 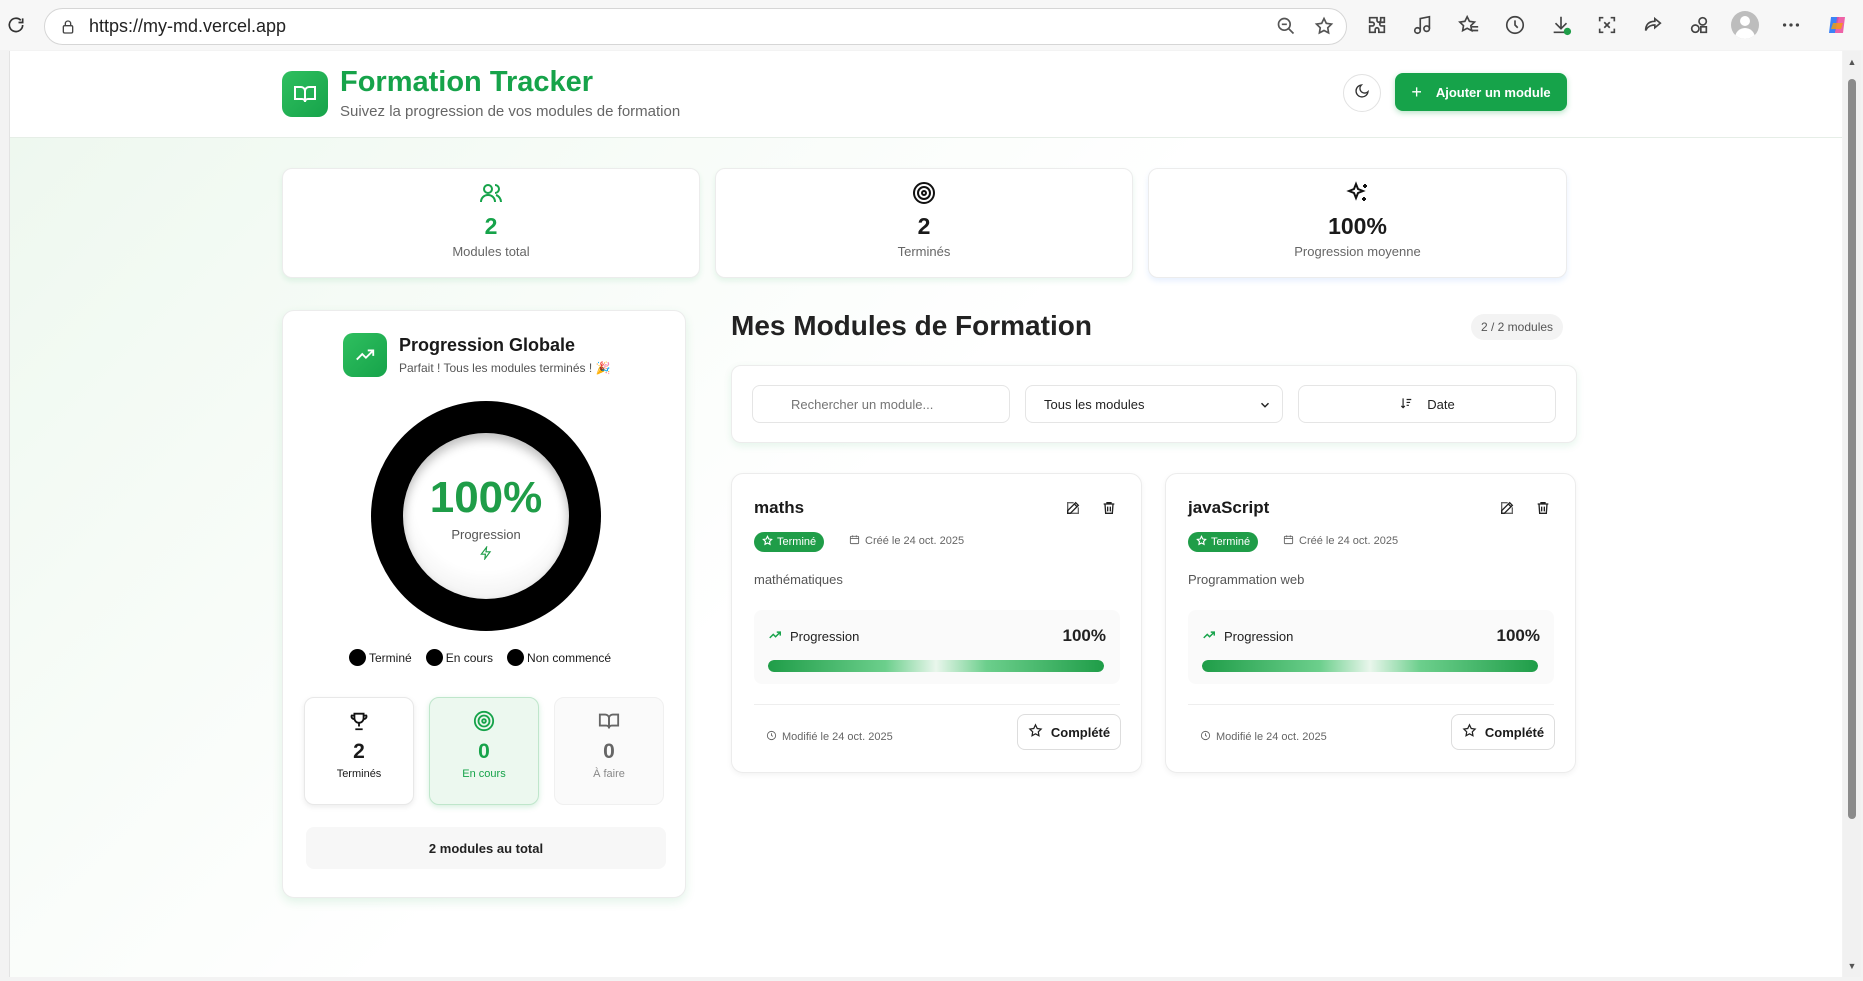 What do you see at coordinates (1493, 92) in the screenshot?
I see `add-module-label: Ajouter un module` at bounding box center [1493, 92].